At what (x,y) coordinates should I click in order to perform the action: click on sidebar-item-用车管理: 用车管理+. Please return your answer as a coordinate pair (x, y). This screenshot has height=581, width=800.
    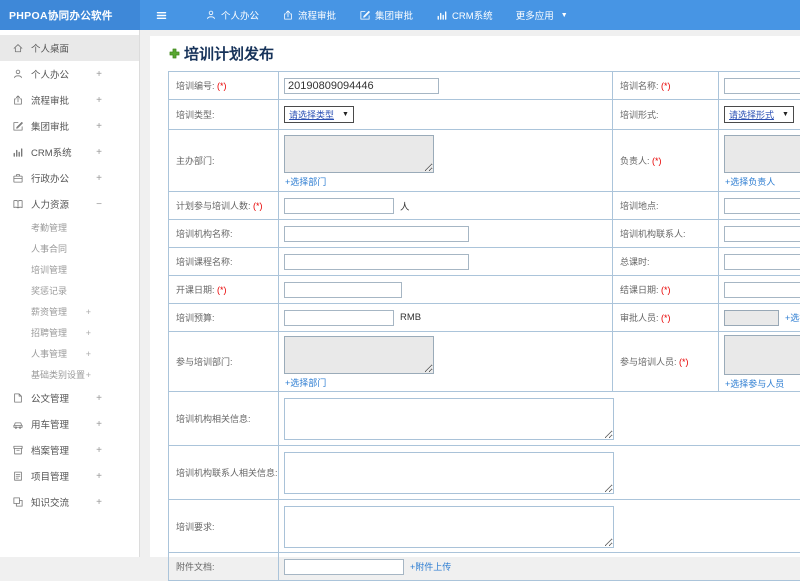
    Looking at the image, I should click on (69, 424).